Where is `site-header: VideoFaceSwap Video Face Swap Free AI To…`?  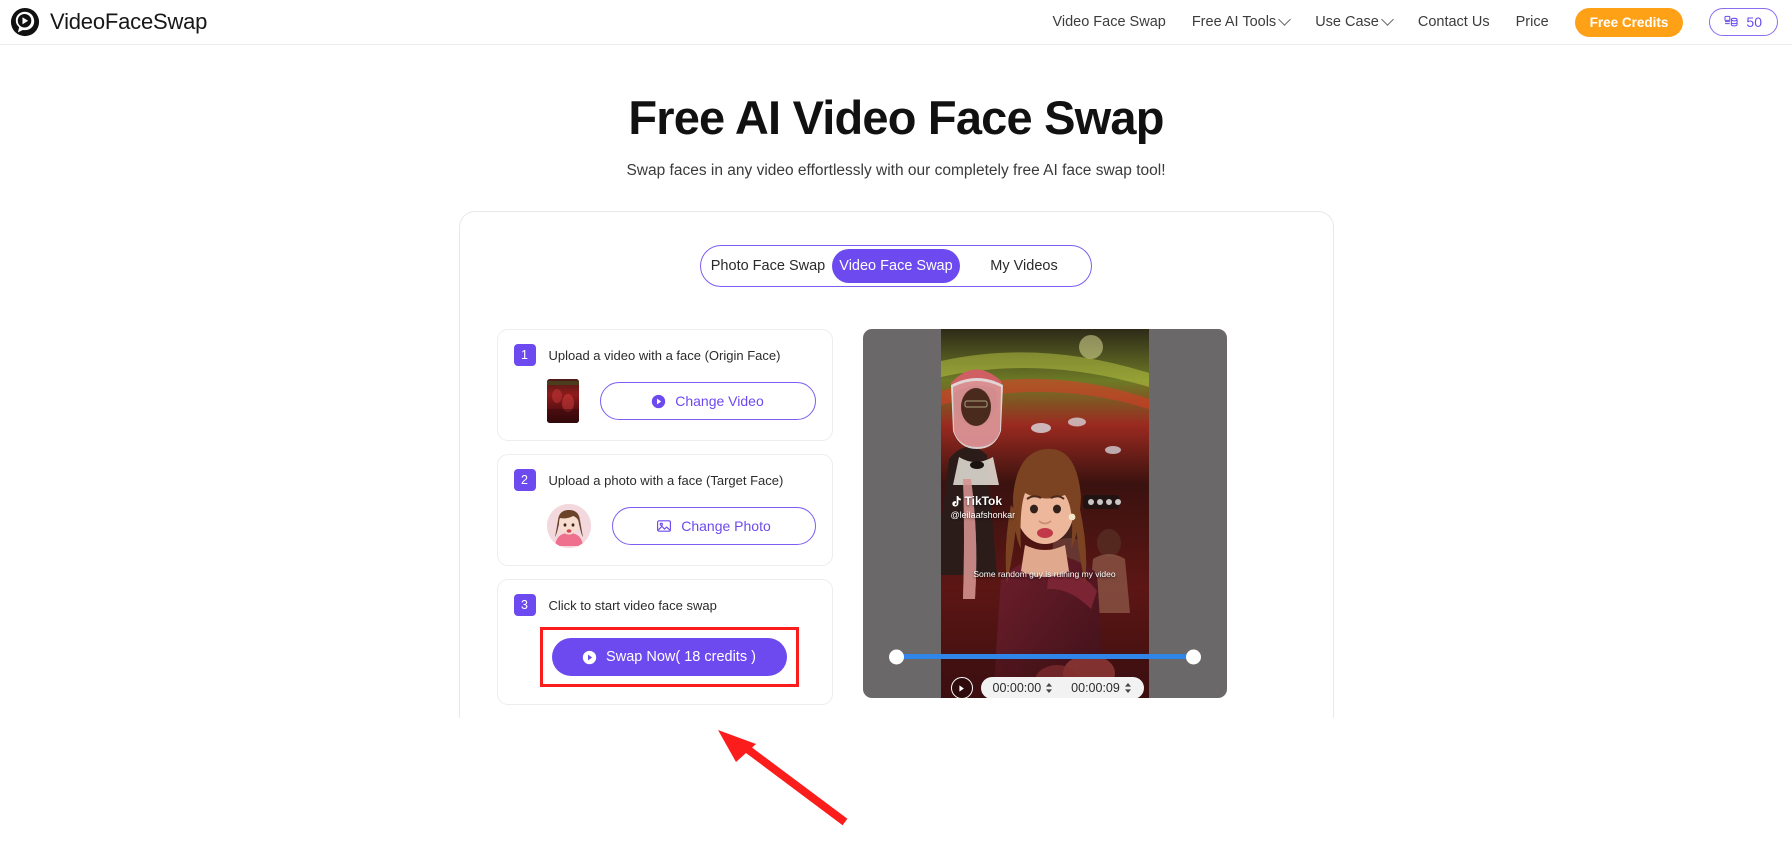
site-header: VideoFaceSwap Video Face Swap Free AI To… is located at coordinates (896, 22).